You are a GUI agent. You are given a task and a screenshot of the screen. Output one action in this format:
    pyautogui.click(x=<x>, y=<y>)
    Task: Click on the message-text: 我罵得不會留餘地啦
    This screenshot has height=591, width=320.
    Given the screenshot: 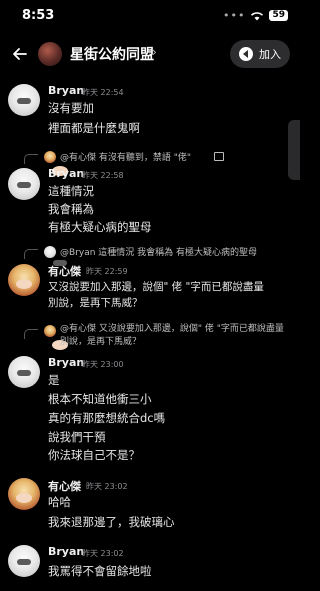 What is the action you would take?
    pyautogui.click(x=100, y=571)
    